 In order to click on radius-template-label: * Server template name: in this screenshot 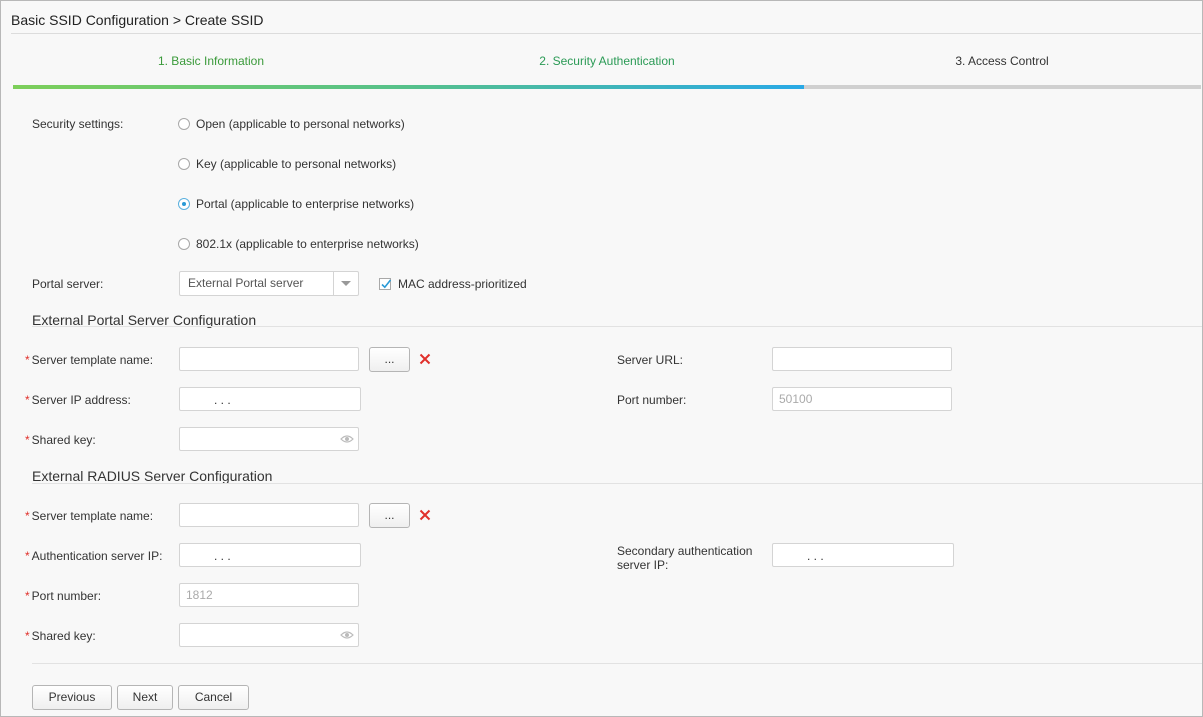, I will do `click(89, 516)`.